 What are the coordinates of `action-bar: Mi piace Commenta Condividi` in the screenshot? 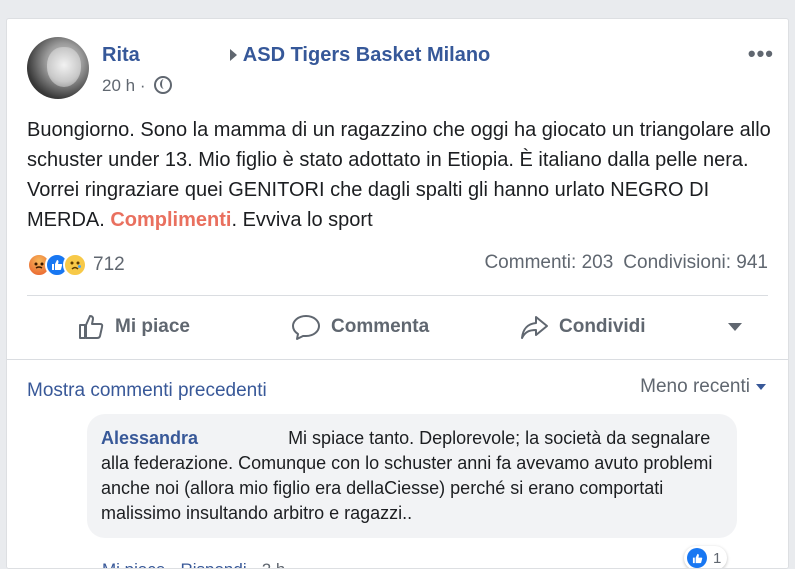 It's located at (397, 327).